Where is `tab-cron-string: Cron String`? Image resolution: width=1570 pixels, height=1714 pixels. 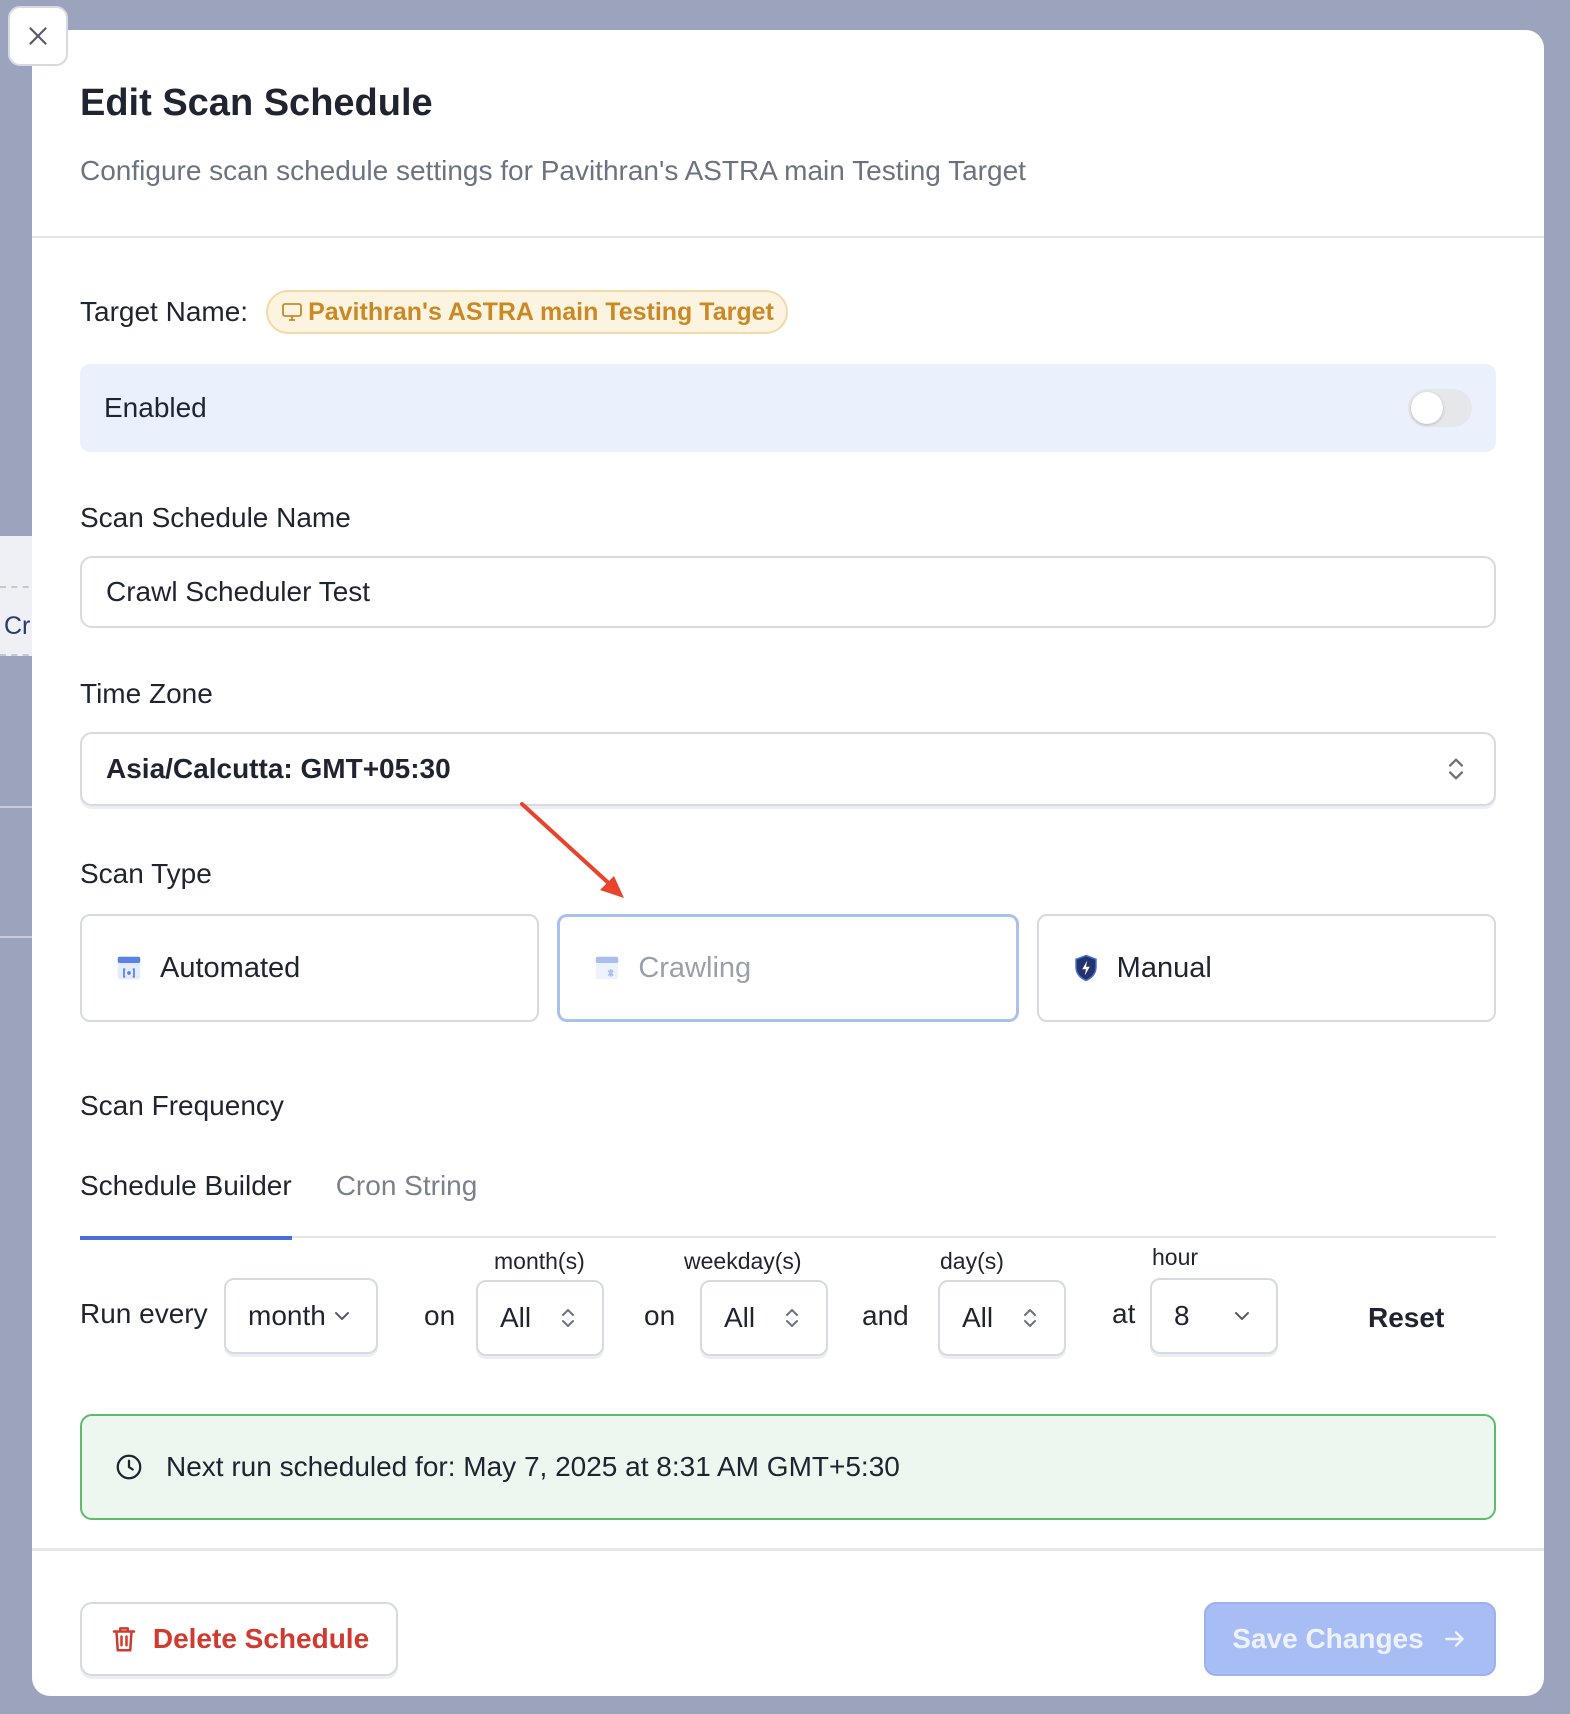
tab-cron-string: Cron String is located at coordinates (407, 1190).